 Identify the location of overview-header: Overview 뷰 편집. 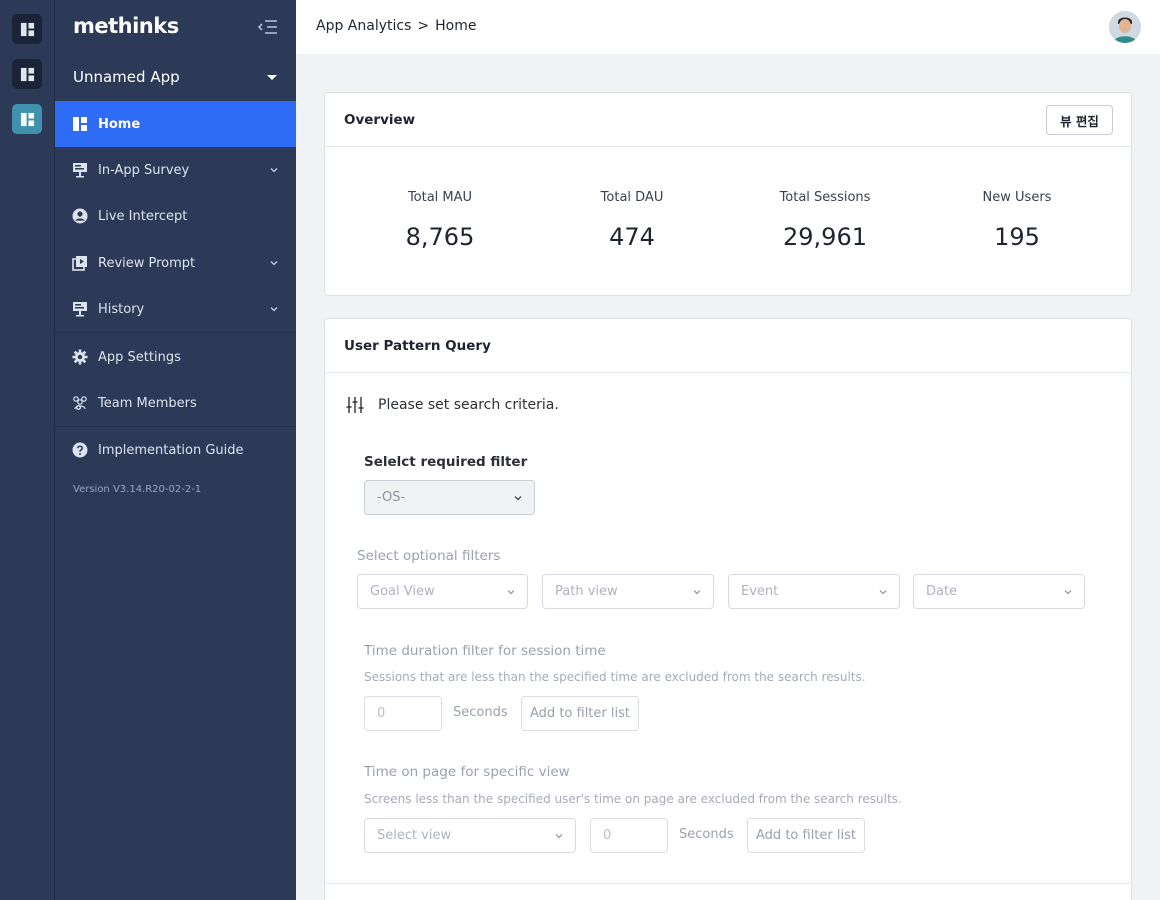
(728, 120).